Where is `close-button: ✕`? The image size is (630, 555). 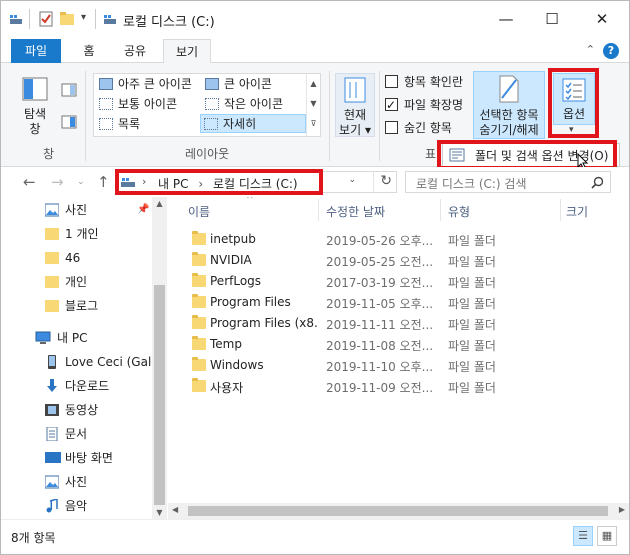
close-button: ✕ is located at coordinates (602, 19).